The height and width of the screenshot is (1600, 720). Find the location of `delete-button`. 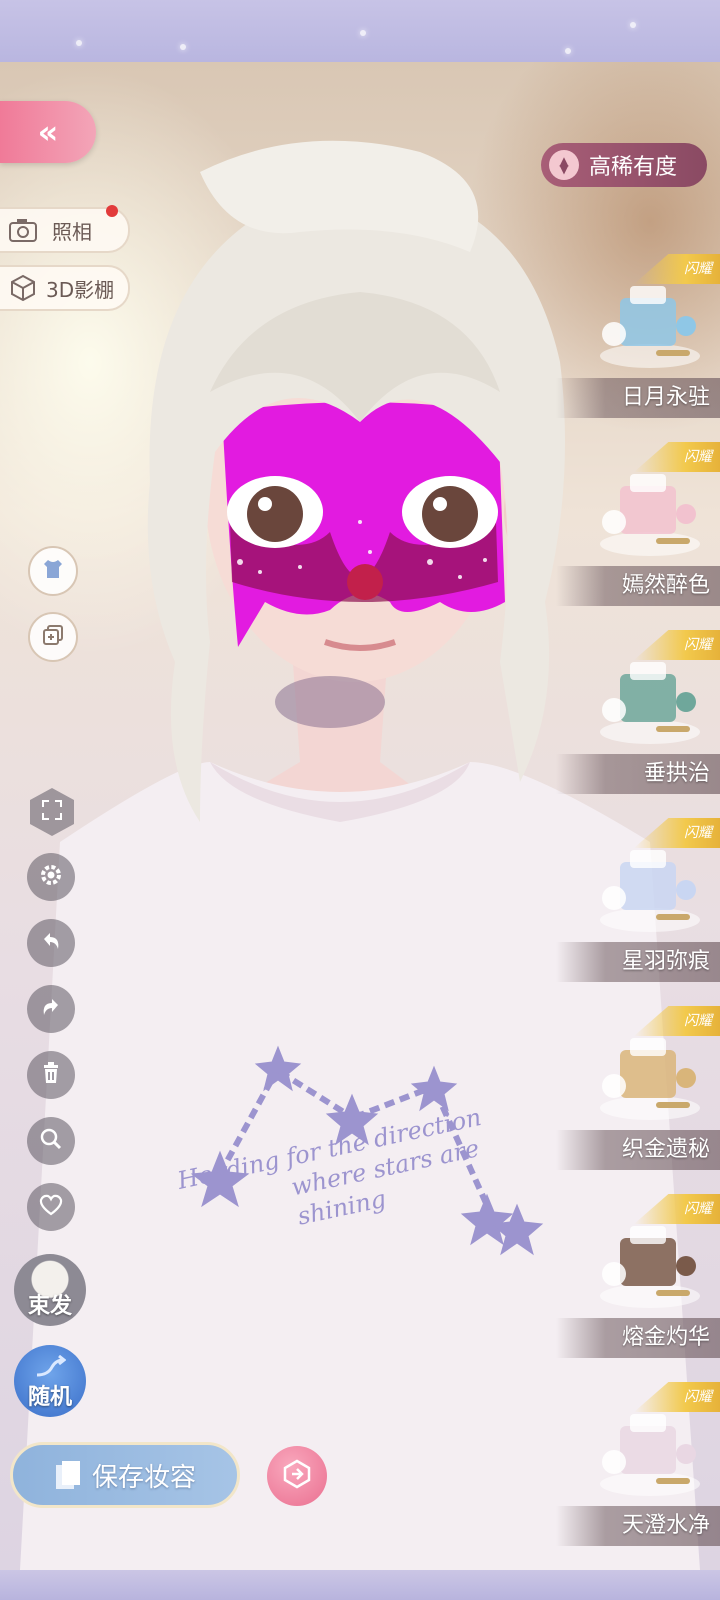

delete-button is located at coordinates (51, 1075).